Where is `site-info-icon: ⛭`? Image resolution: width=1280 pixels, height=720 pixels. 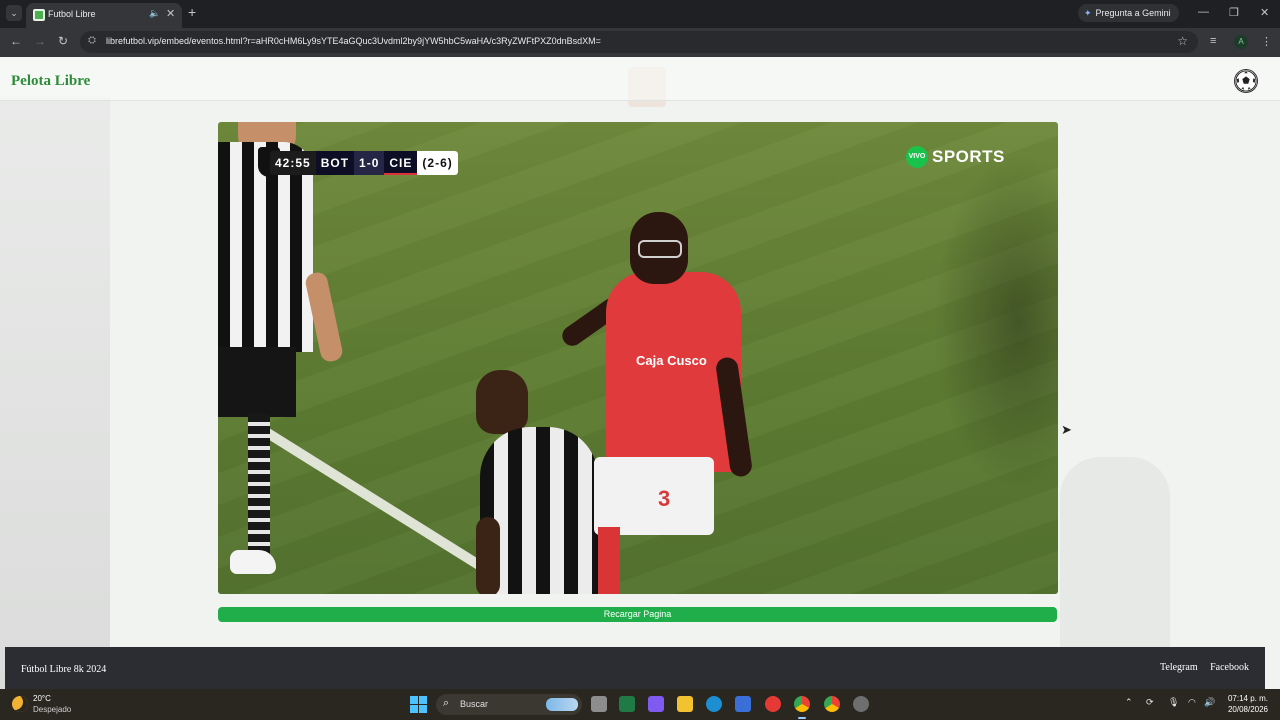
site-info-icon: ⛭ is located at coordinates (92, 40).